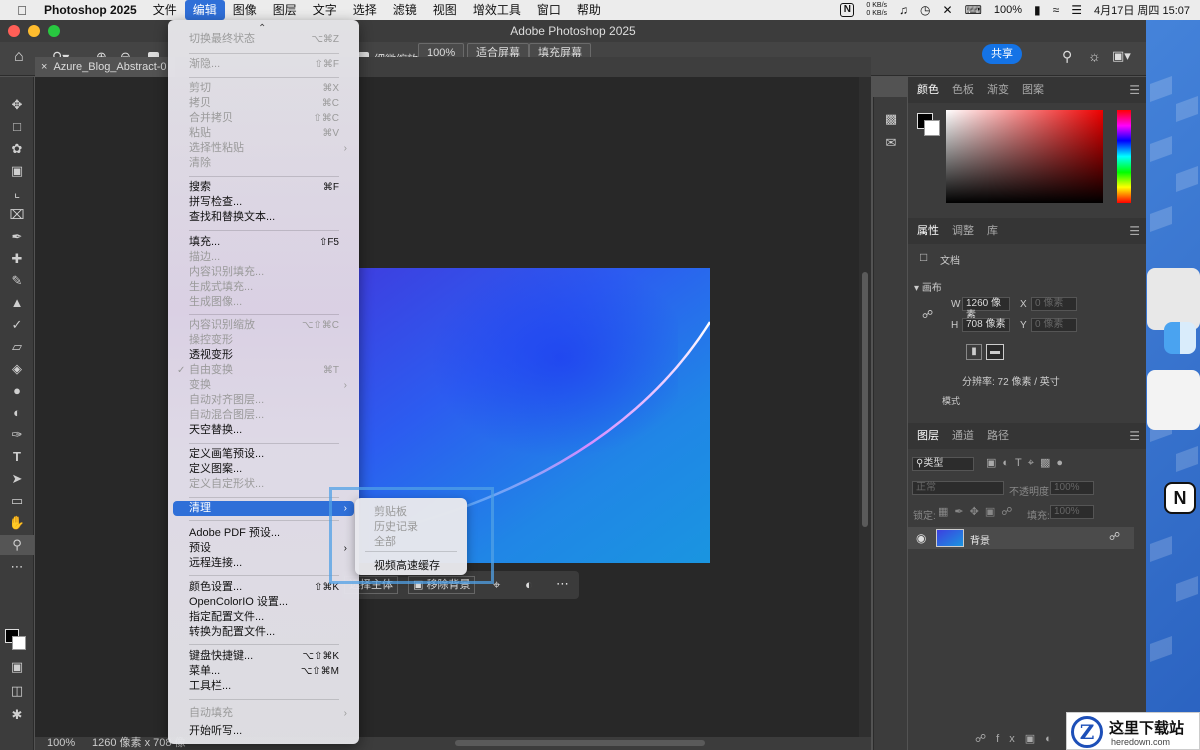  I want to click on move-tool-icon: ✥, so click(17, 105).